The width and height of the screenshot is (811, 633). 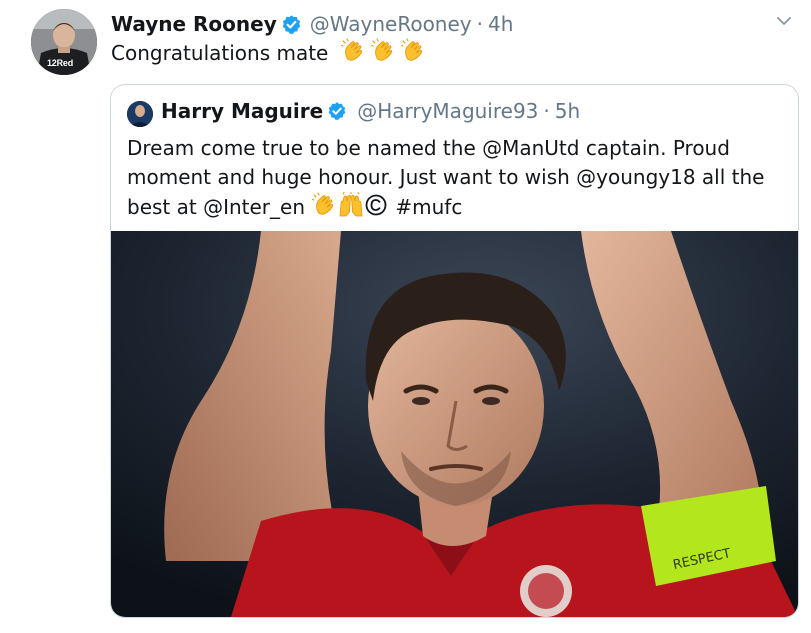 What do you see at coordinates (194, 24) in the screenshot?
I see `author-name: Wayne Rooney` at bounding box center [194, 24].